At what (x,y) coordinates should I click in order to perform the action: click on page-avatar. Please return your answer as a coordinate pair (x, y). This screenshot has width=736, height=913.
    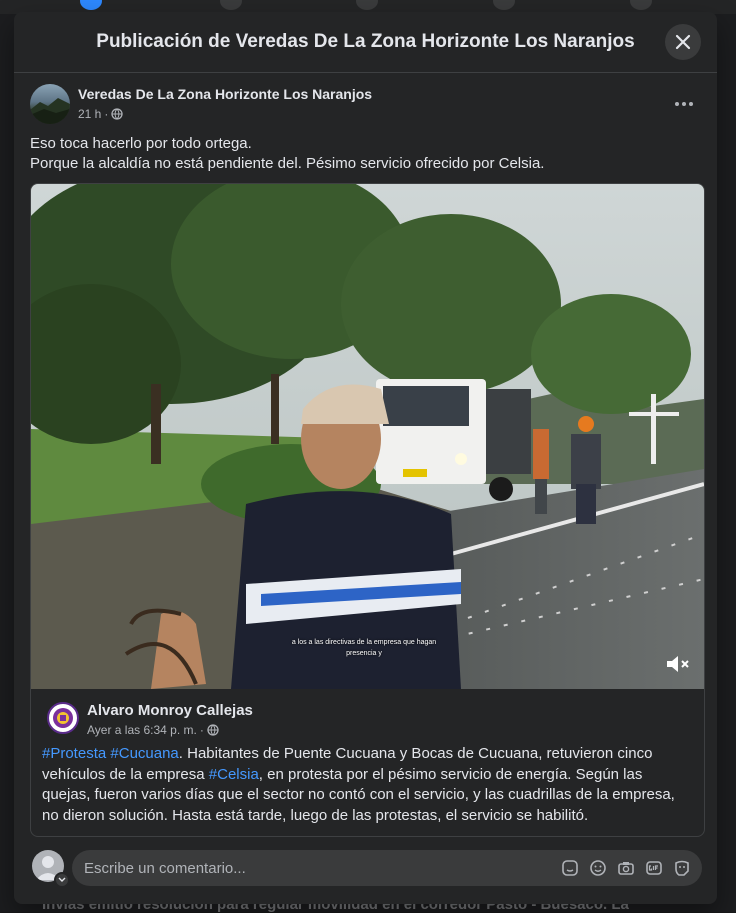
    Looking at the image, I should click on (50, 104).